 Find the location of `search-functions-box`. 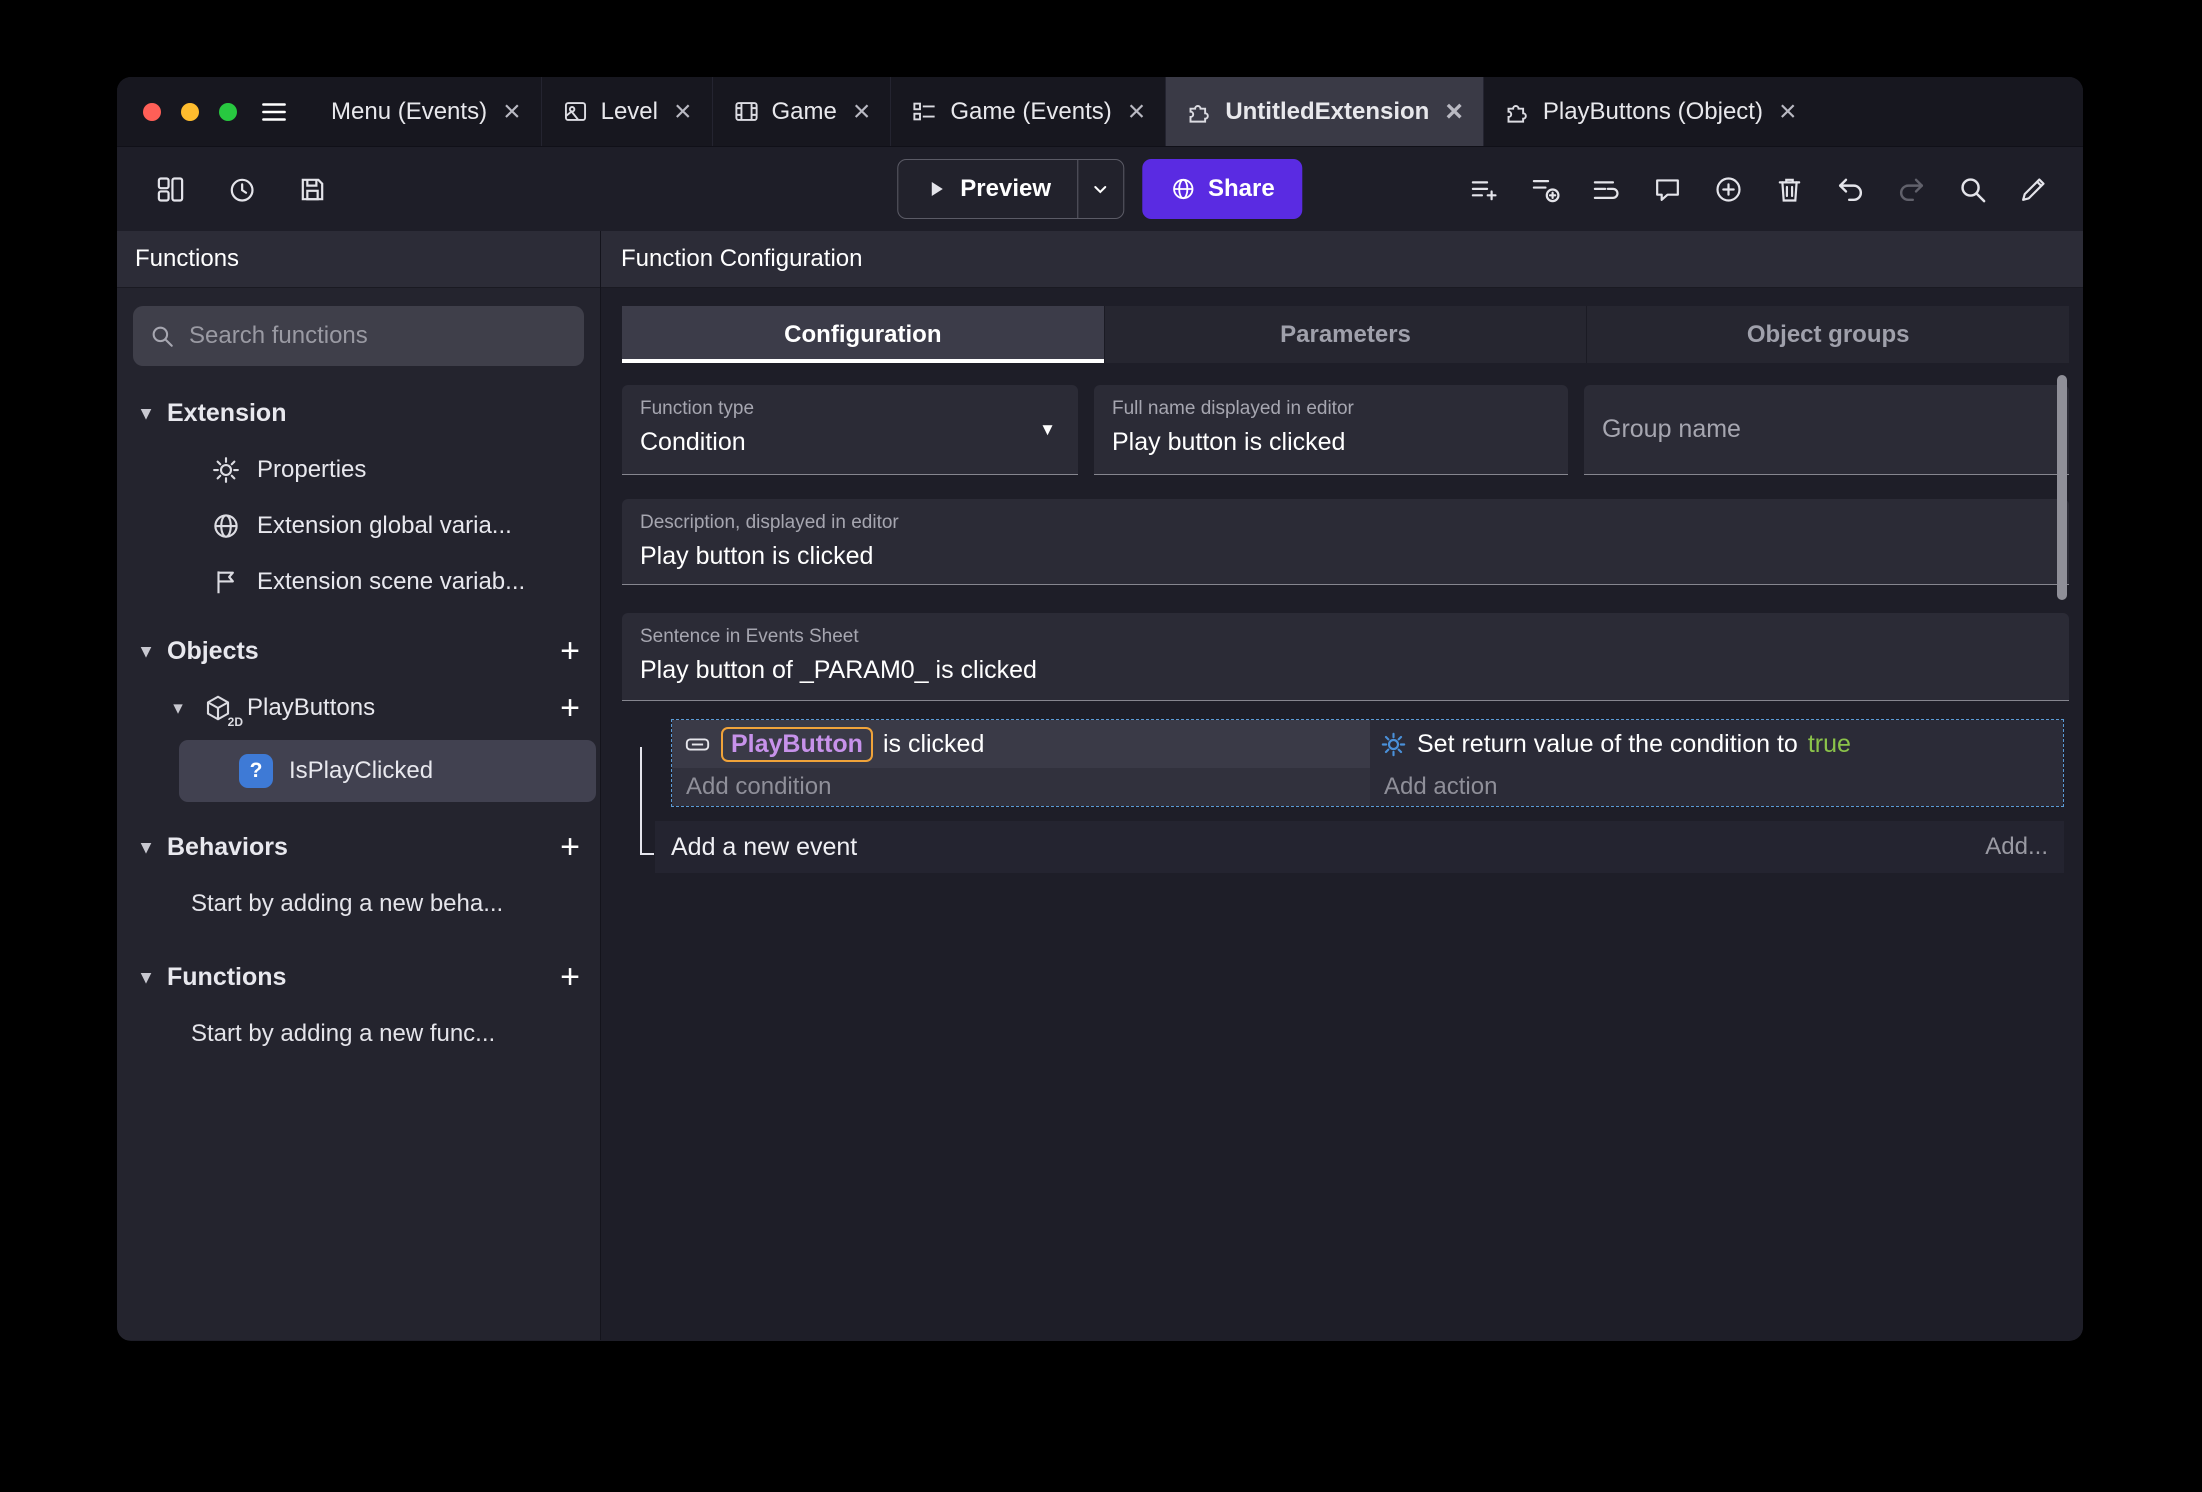

search-functions-box is located at coordinates (358, 336).